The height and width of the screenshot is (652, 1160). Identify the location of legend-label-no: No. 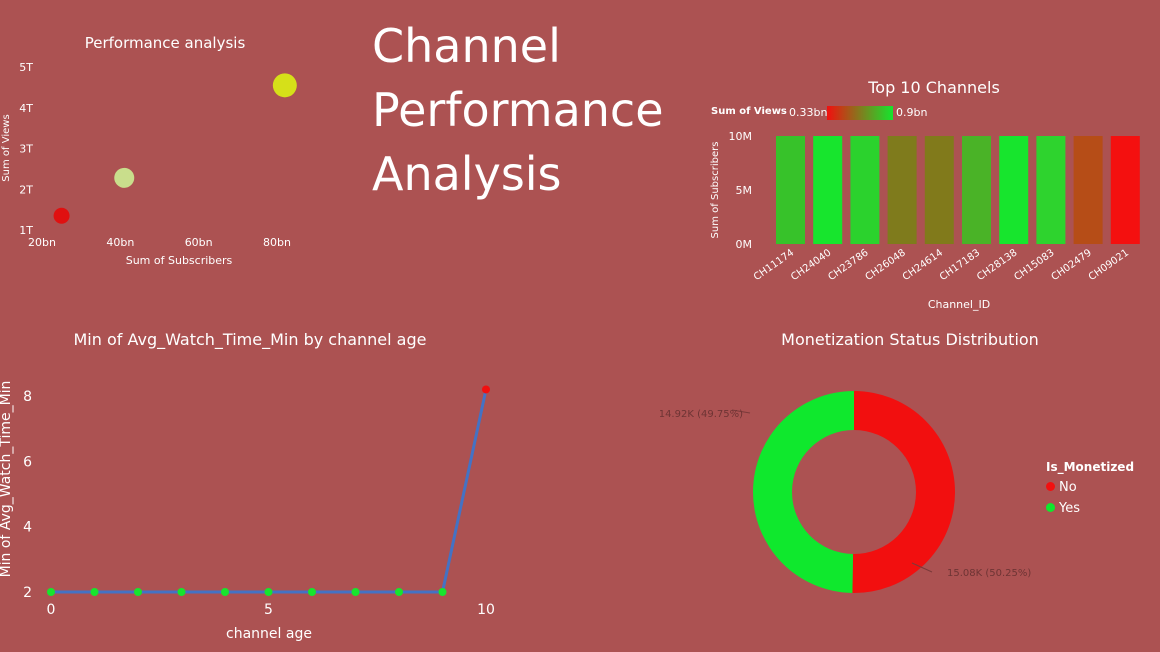
(1068, 487).